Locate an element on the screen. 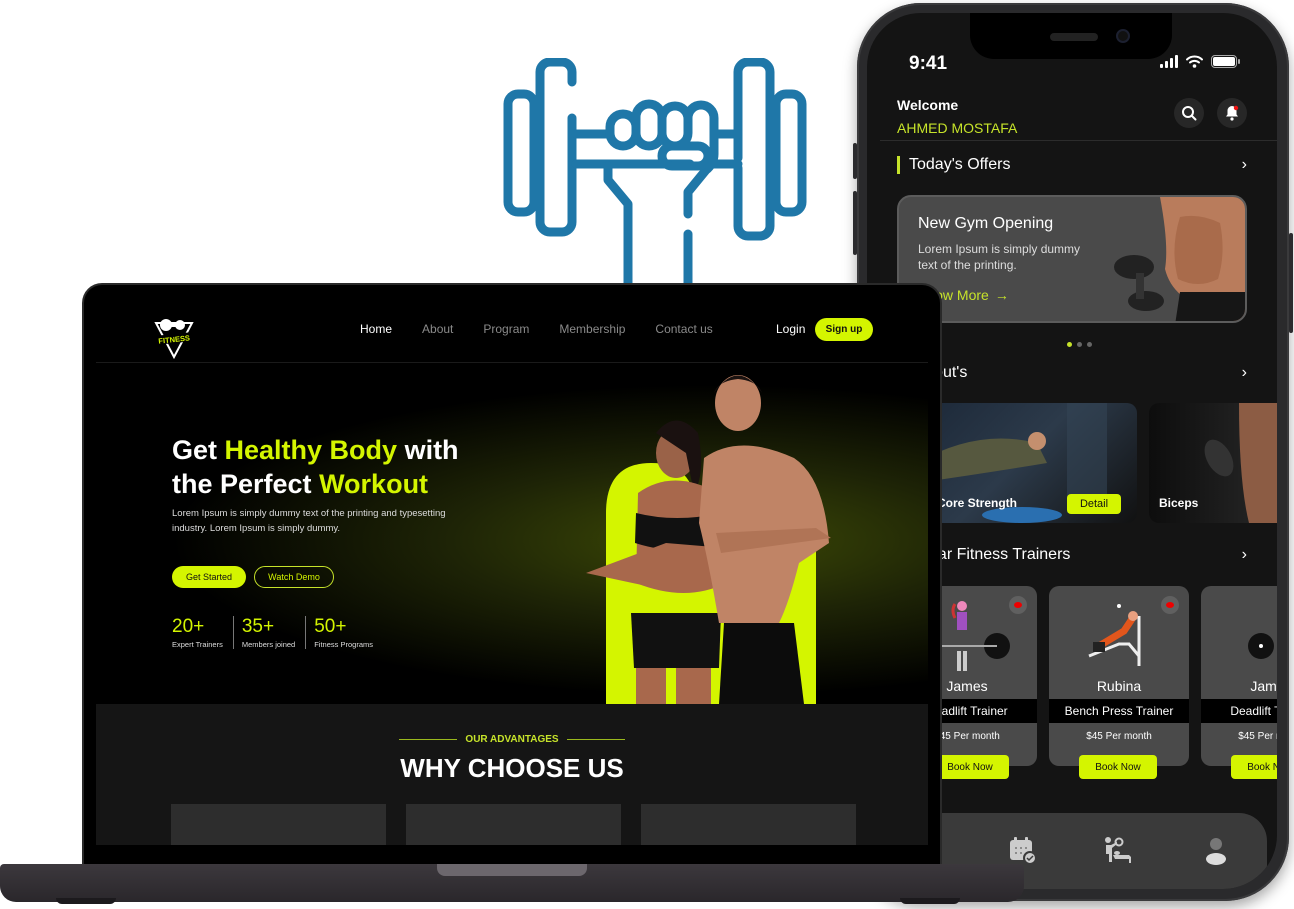 The height and width of the screenshot is (909, 1294). speaker is located at coordinates (1074, 37).